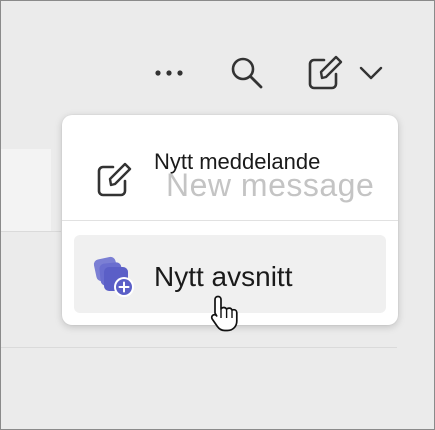 The width and height of the screenshot is (435, 430). I want to click on menu-item-label: Nytt avsnitt, so click(223, 276).